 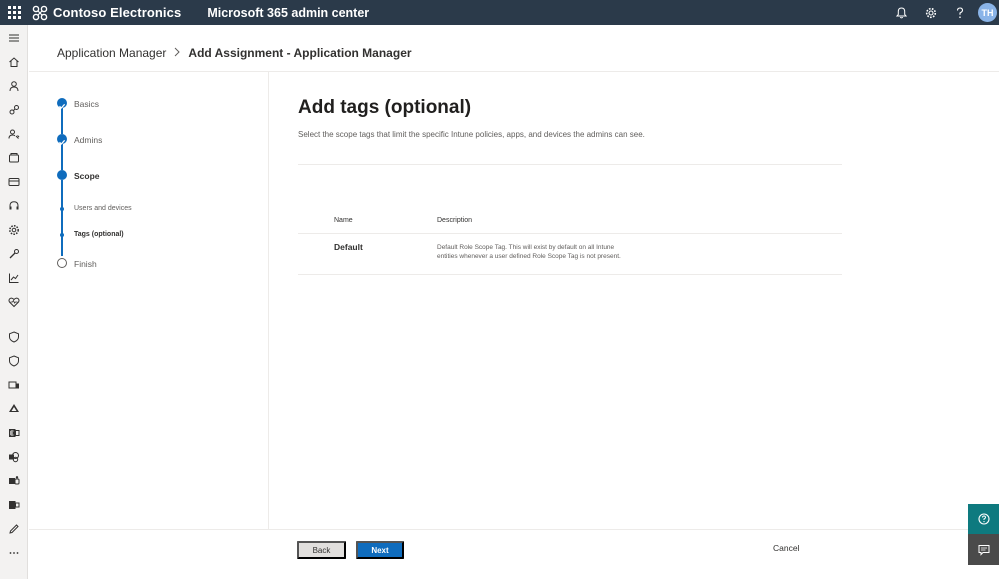 What do you see at coordinates (288, 13) in the screenshot?
I see `app-title: Microsoft 365 admin center` at bounding box center [288, 13].